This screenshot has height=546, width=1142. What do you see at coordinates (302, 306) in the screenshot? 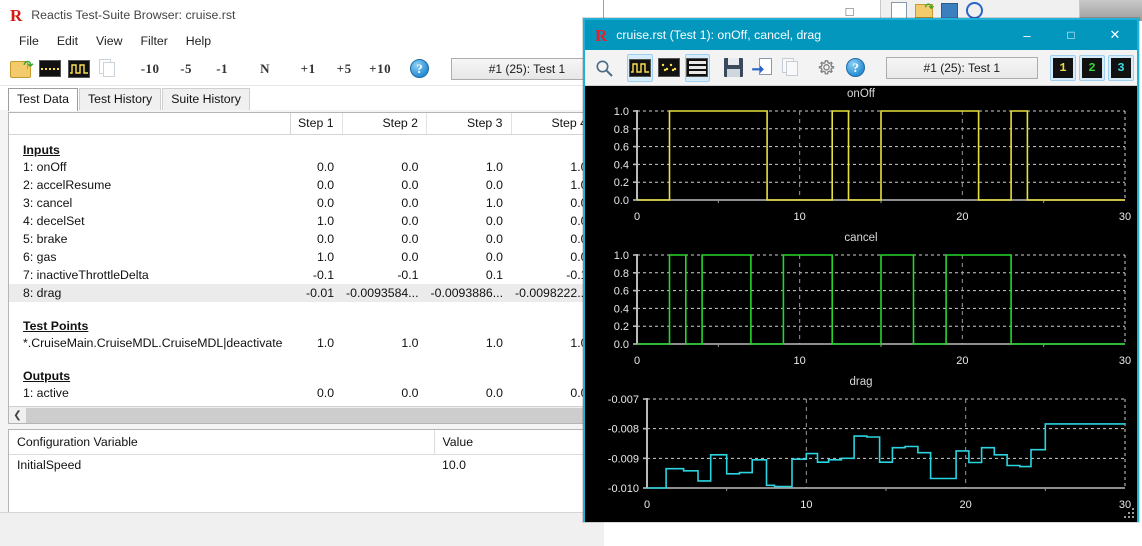
I see `grid-spacer` at bounding box center [302, 306].